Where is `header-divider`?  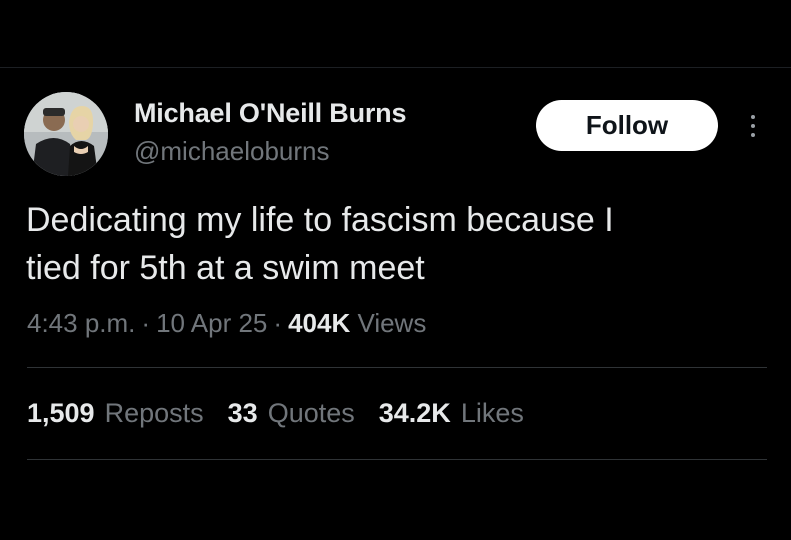 header-divider is located at coordinates (395, 67).